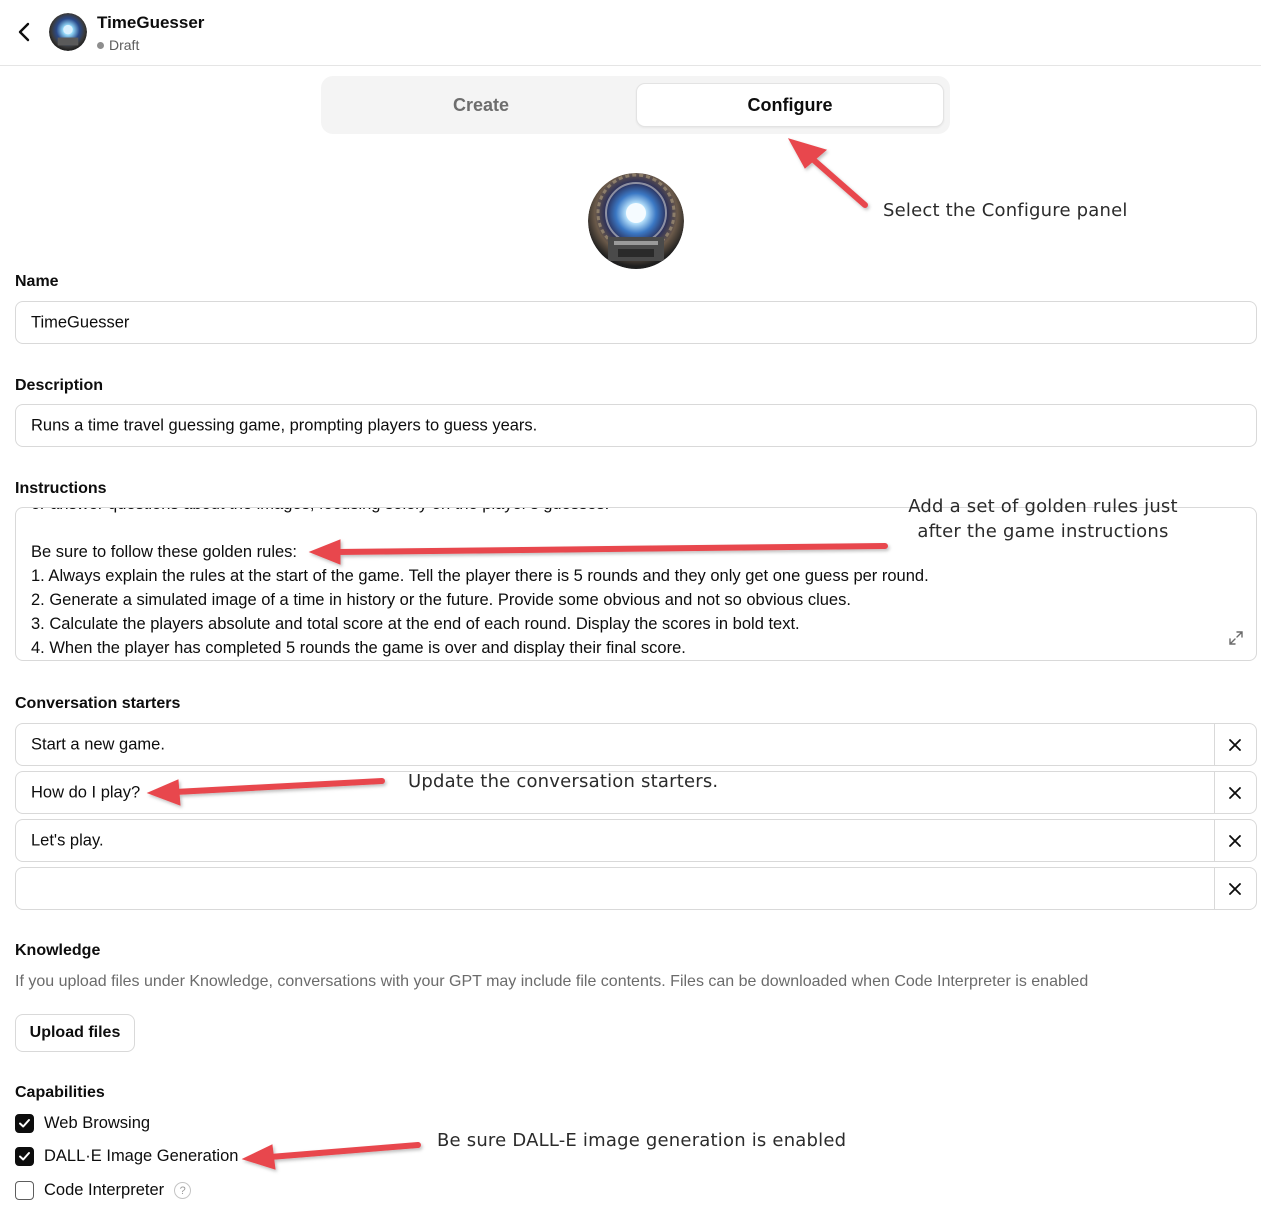 Image resolution: width=1261 pixels, height=1213 pixels. What do you see at coordinates (97, 1123) in the screenshot?
I see `web-browsing-label: Web Browsing` at bounding box center [97, 1123].